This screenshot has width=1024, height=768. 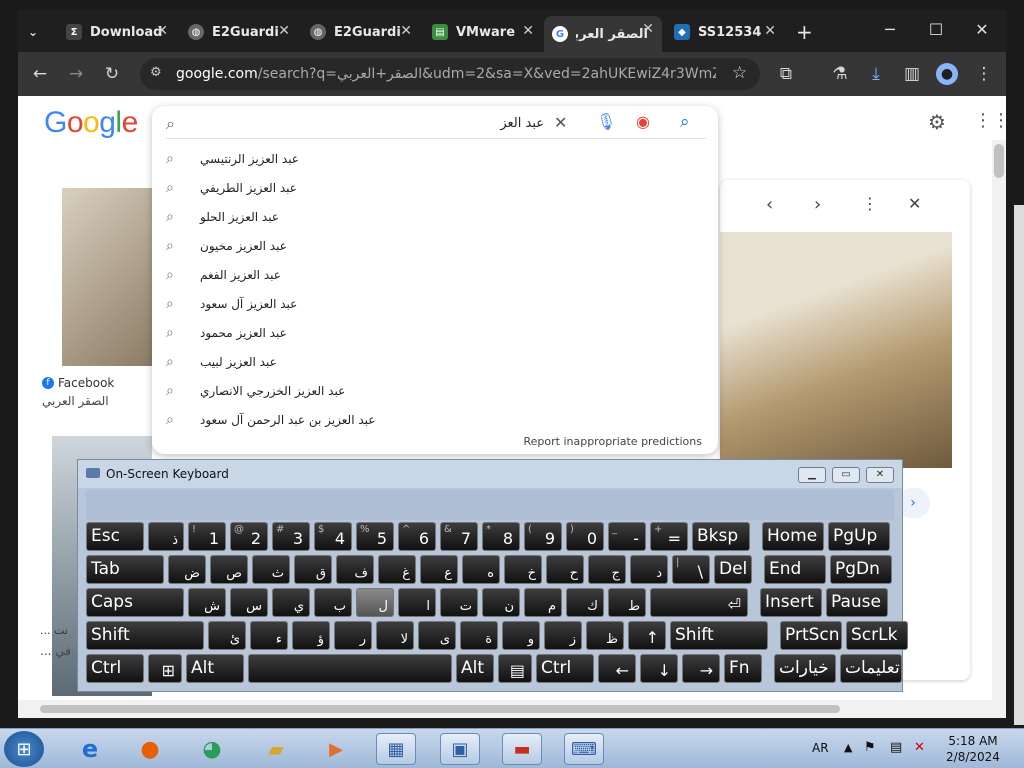 I want to click on suggestion-item: ⌕ عبد العزيز الفغم, so click(x=435, y=274).